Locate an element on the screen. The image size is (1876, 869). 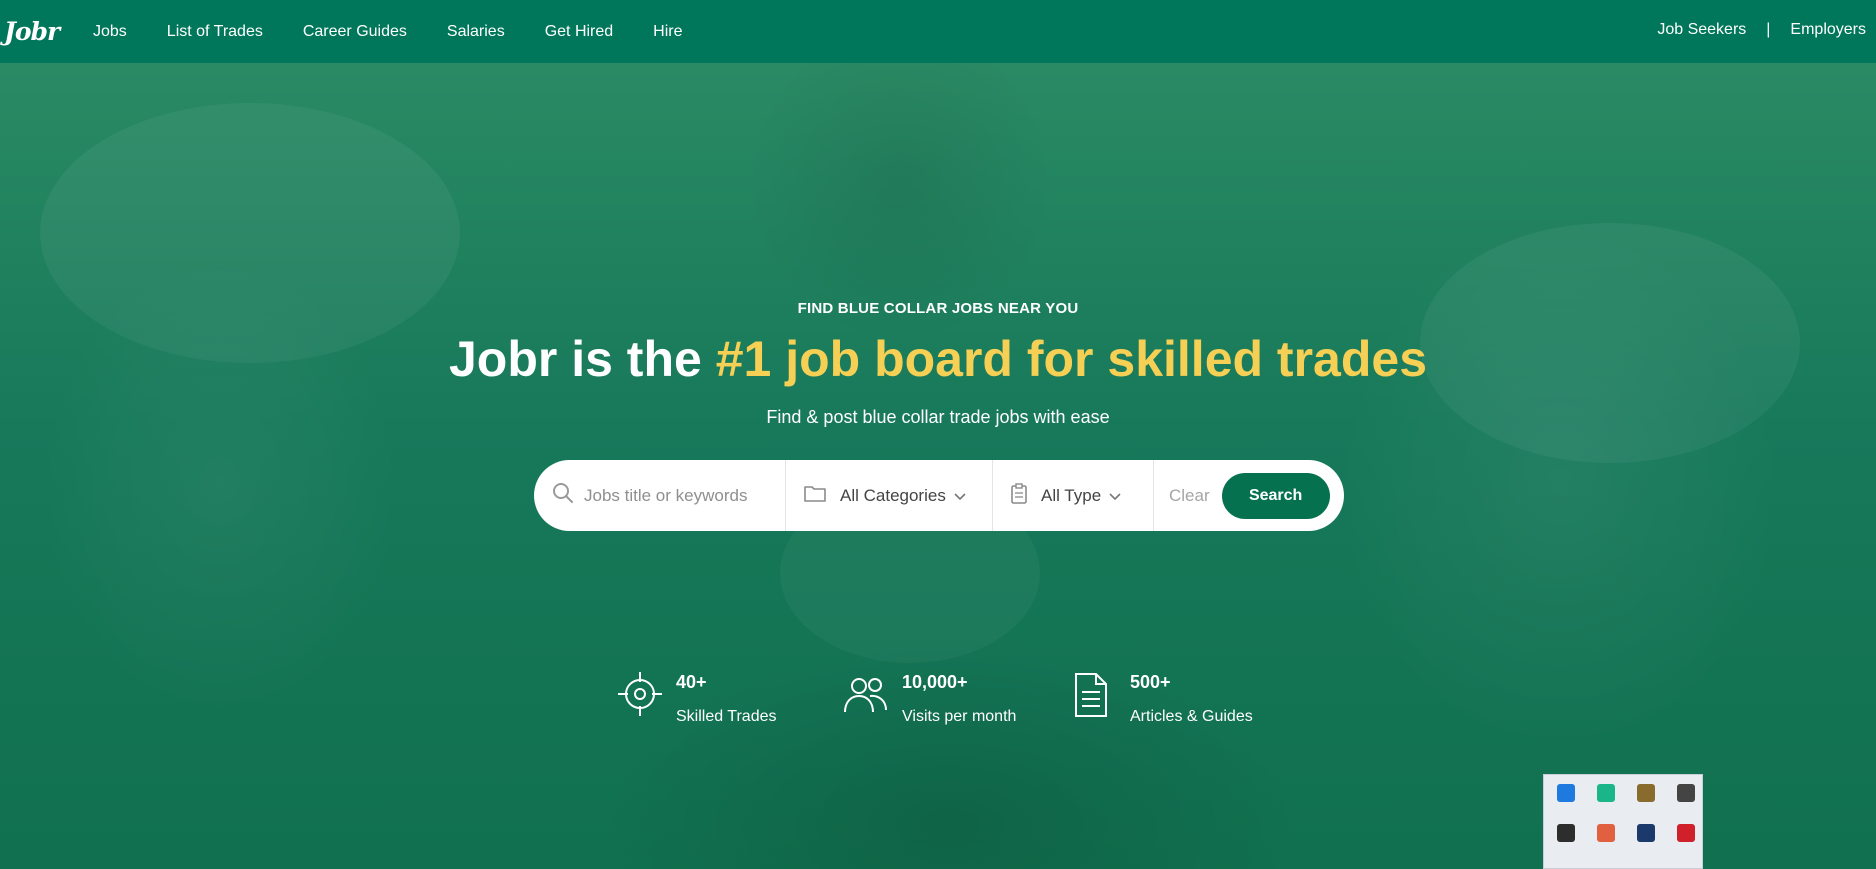
nvidia-icon is located at coordinates (1566, 833).